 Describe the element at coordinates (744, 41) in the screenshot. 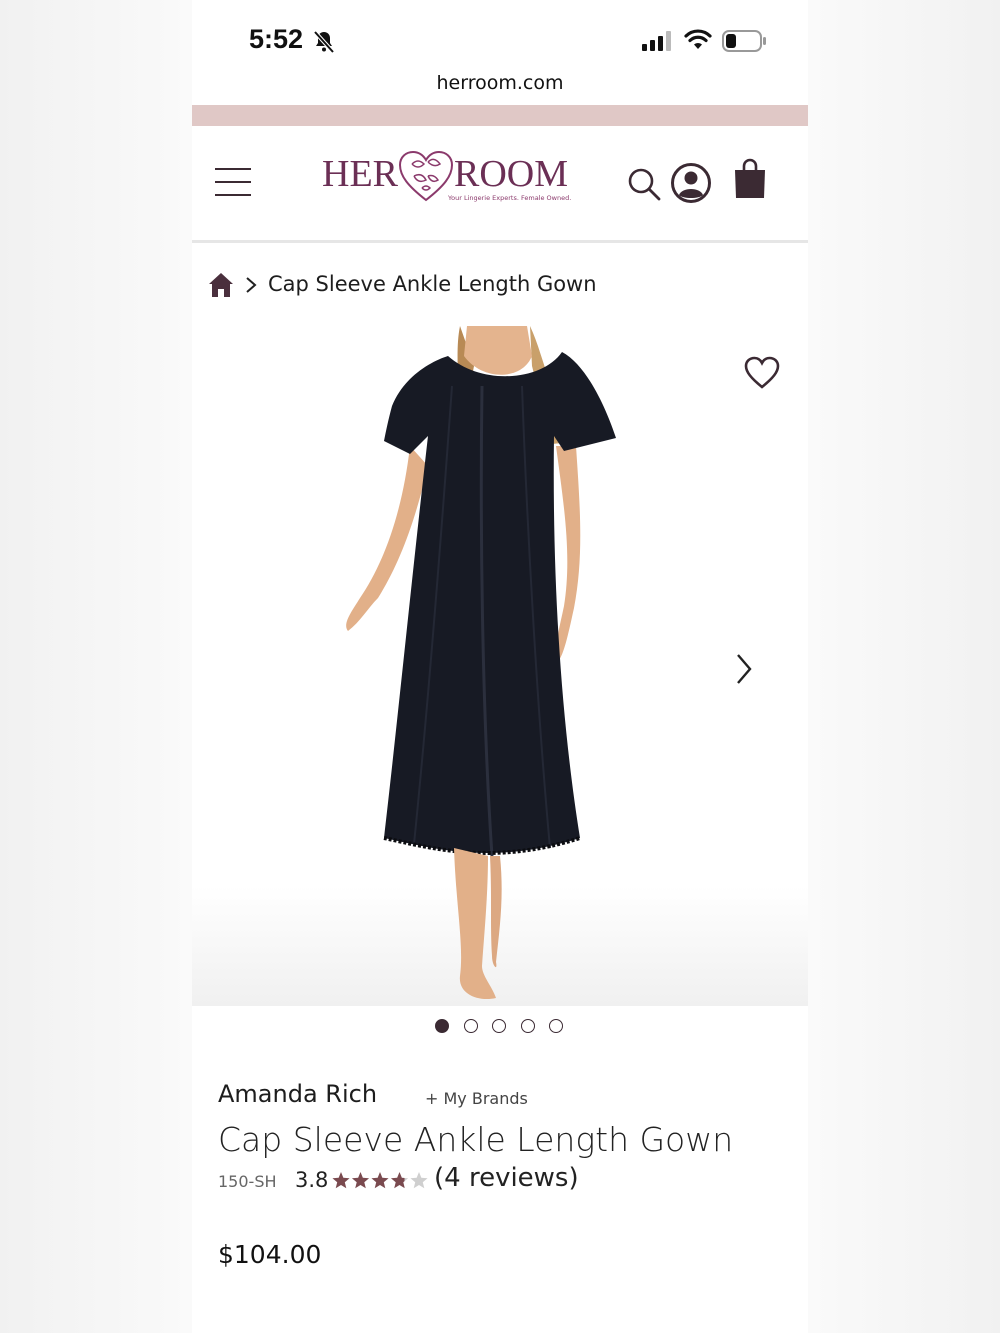

I see `battery-icon` at that location.